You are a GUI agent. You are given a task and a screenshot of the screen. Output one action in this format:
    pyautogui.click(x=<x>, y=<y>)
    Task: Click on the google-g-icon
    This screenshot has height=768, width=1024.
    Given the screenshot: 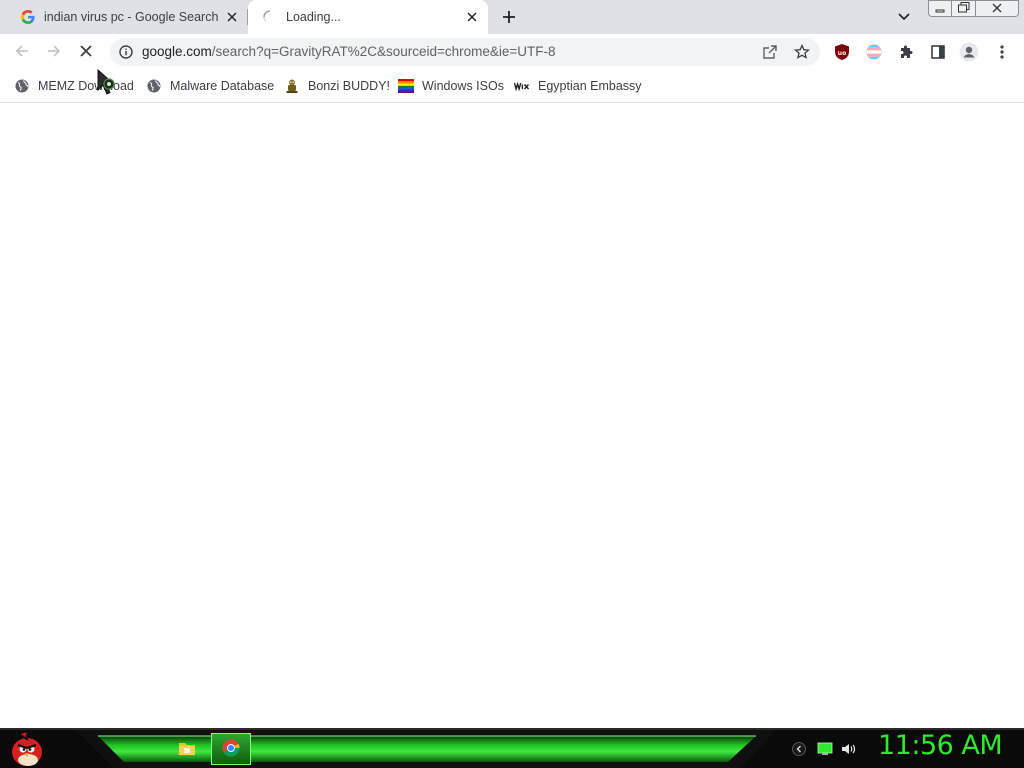 What is the action you would take?
    pyautogui.click(x=28, y=17)
    